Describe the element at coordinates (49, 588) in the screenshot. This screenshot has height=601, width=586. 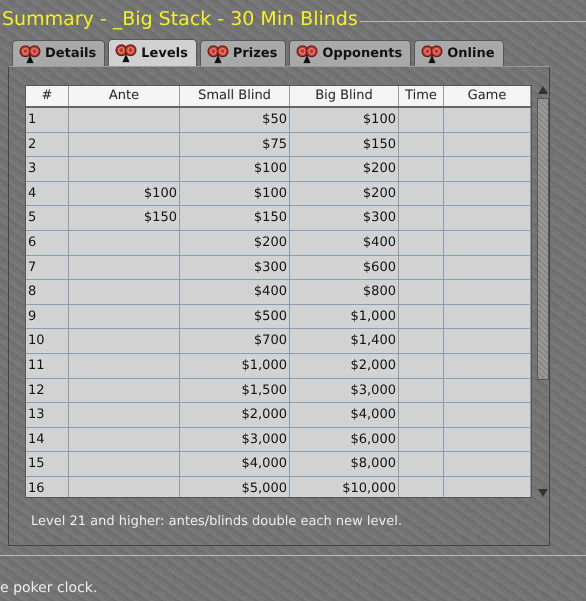
I see `status-text: e poker clock.` at that location.